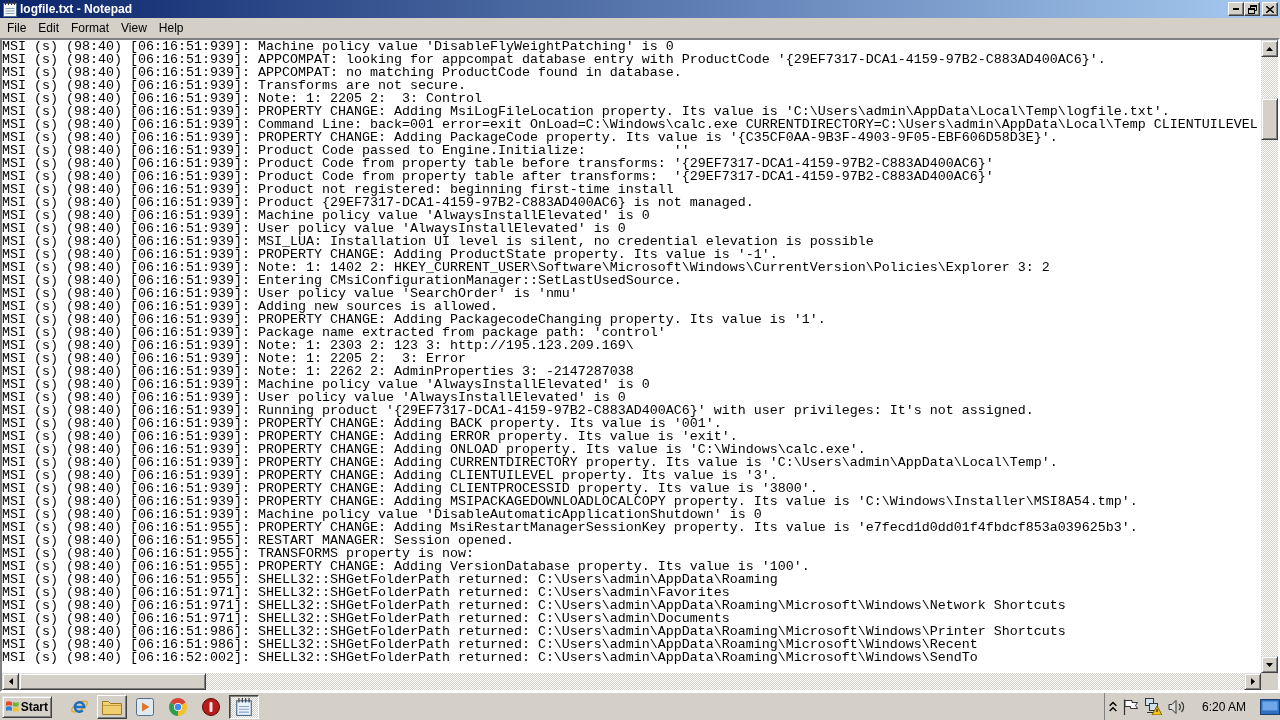  I want to click on log-line: MSI (s) (98:40) [06:16:51:939]: PROPERTY CHANGE: Adding CLIENTUILEVEL property. Its value is '3'., so click(390, 475).